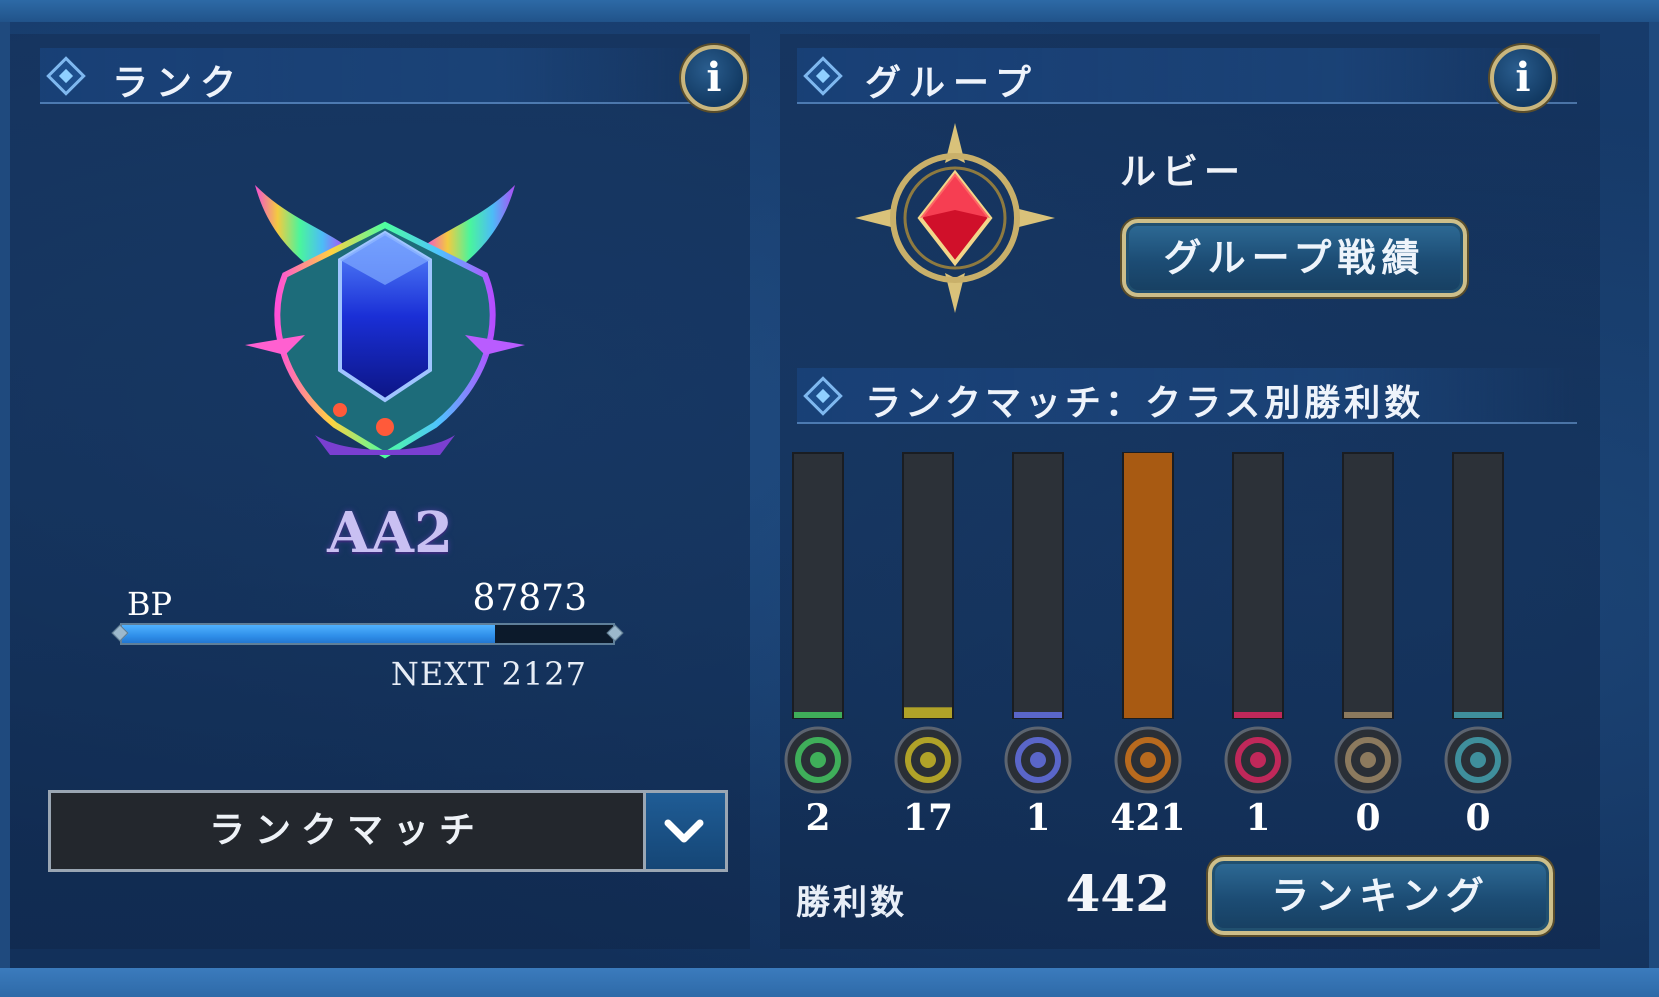  What do you see at coordinates (1187, 76) in the screenshot?
I see `group-section-header: グループ` at bounding box center [1187, 76].